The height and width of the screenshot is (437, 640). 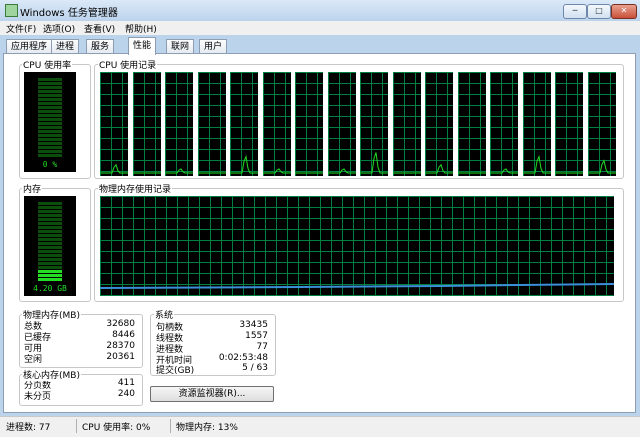 What do you see at coordinates (126, 394) in the screenshot?
I see `stat-value: 240` at bounding box center [126, 394].